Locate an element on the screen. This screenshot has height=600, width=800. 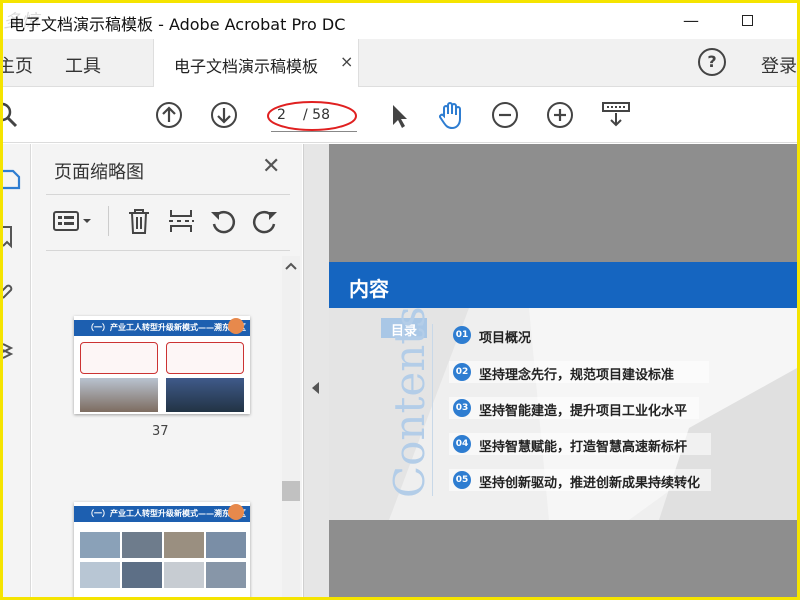
bookmarks-icon is located at coordinates (14, 237).